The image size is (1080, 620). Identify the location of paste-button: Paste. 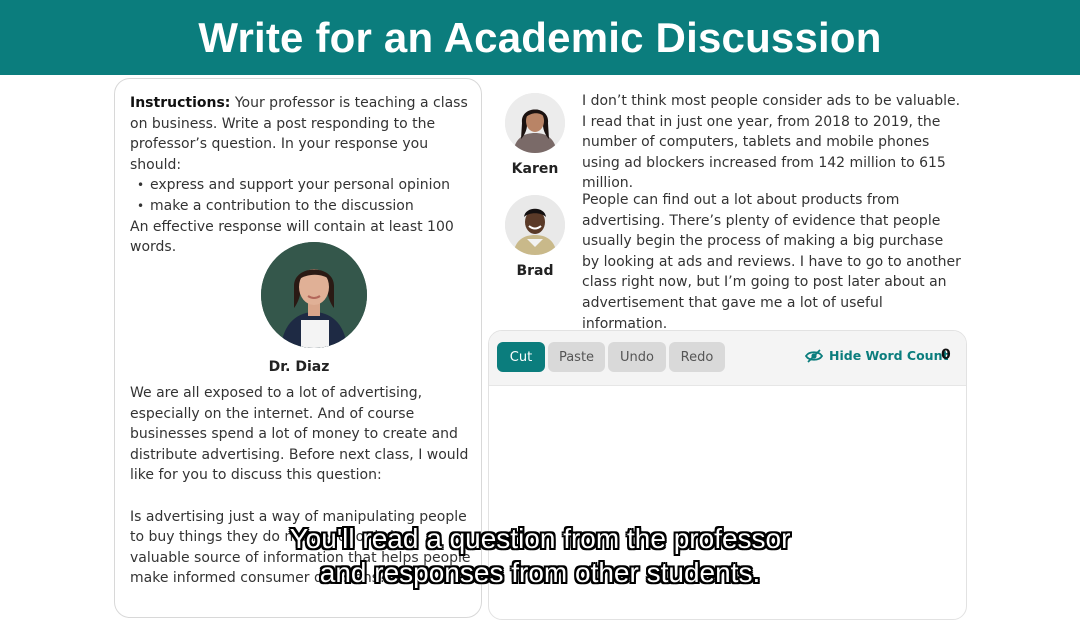
(576, 357).